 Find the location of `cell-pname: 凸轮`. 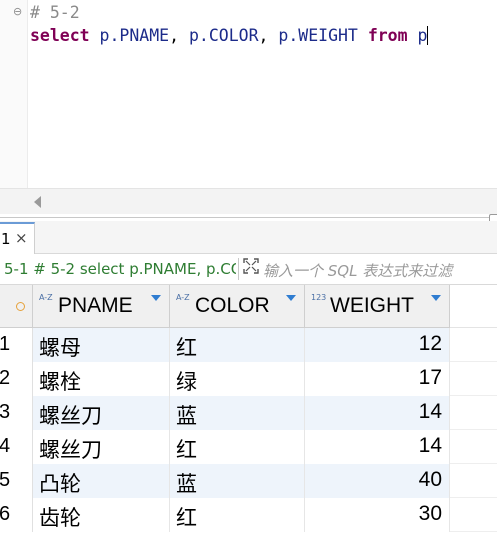

cell-pname: 凸轮 is located at coordinates (101, 481).